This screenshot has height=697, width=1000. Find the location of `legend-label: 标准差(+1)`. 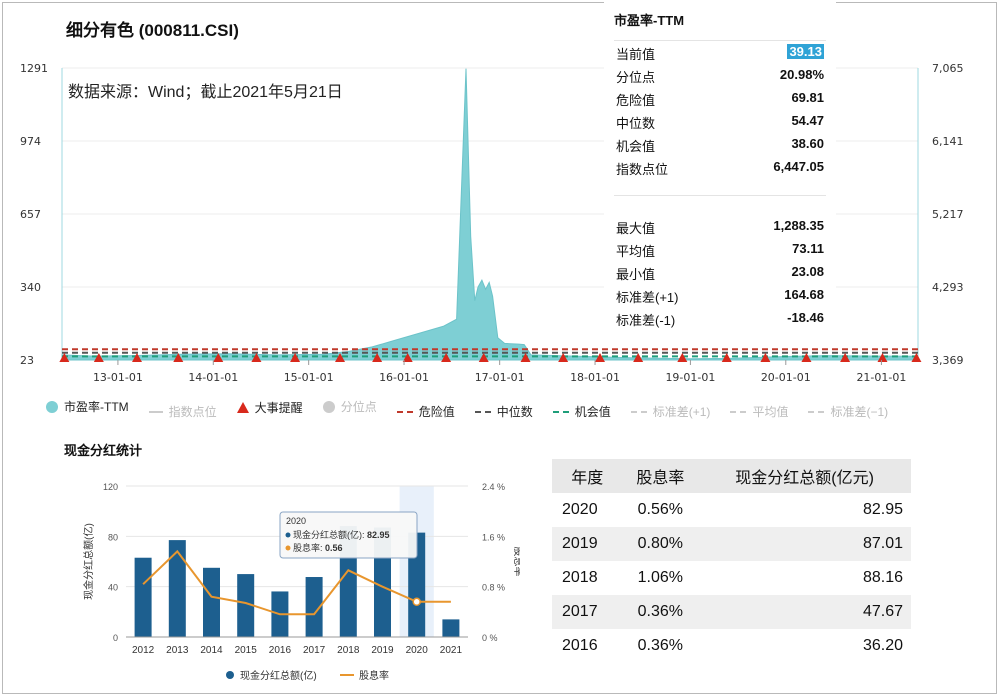

legend-label: 标准差(+1) is located at coordinates (681, 412).